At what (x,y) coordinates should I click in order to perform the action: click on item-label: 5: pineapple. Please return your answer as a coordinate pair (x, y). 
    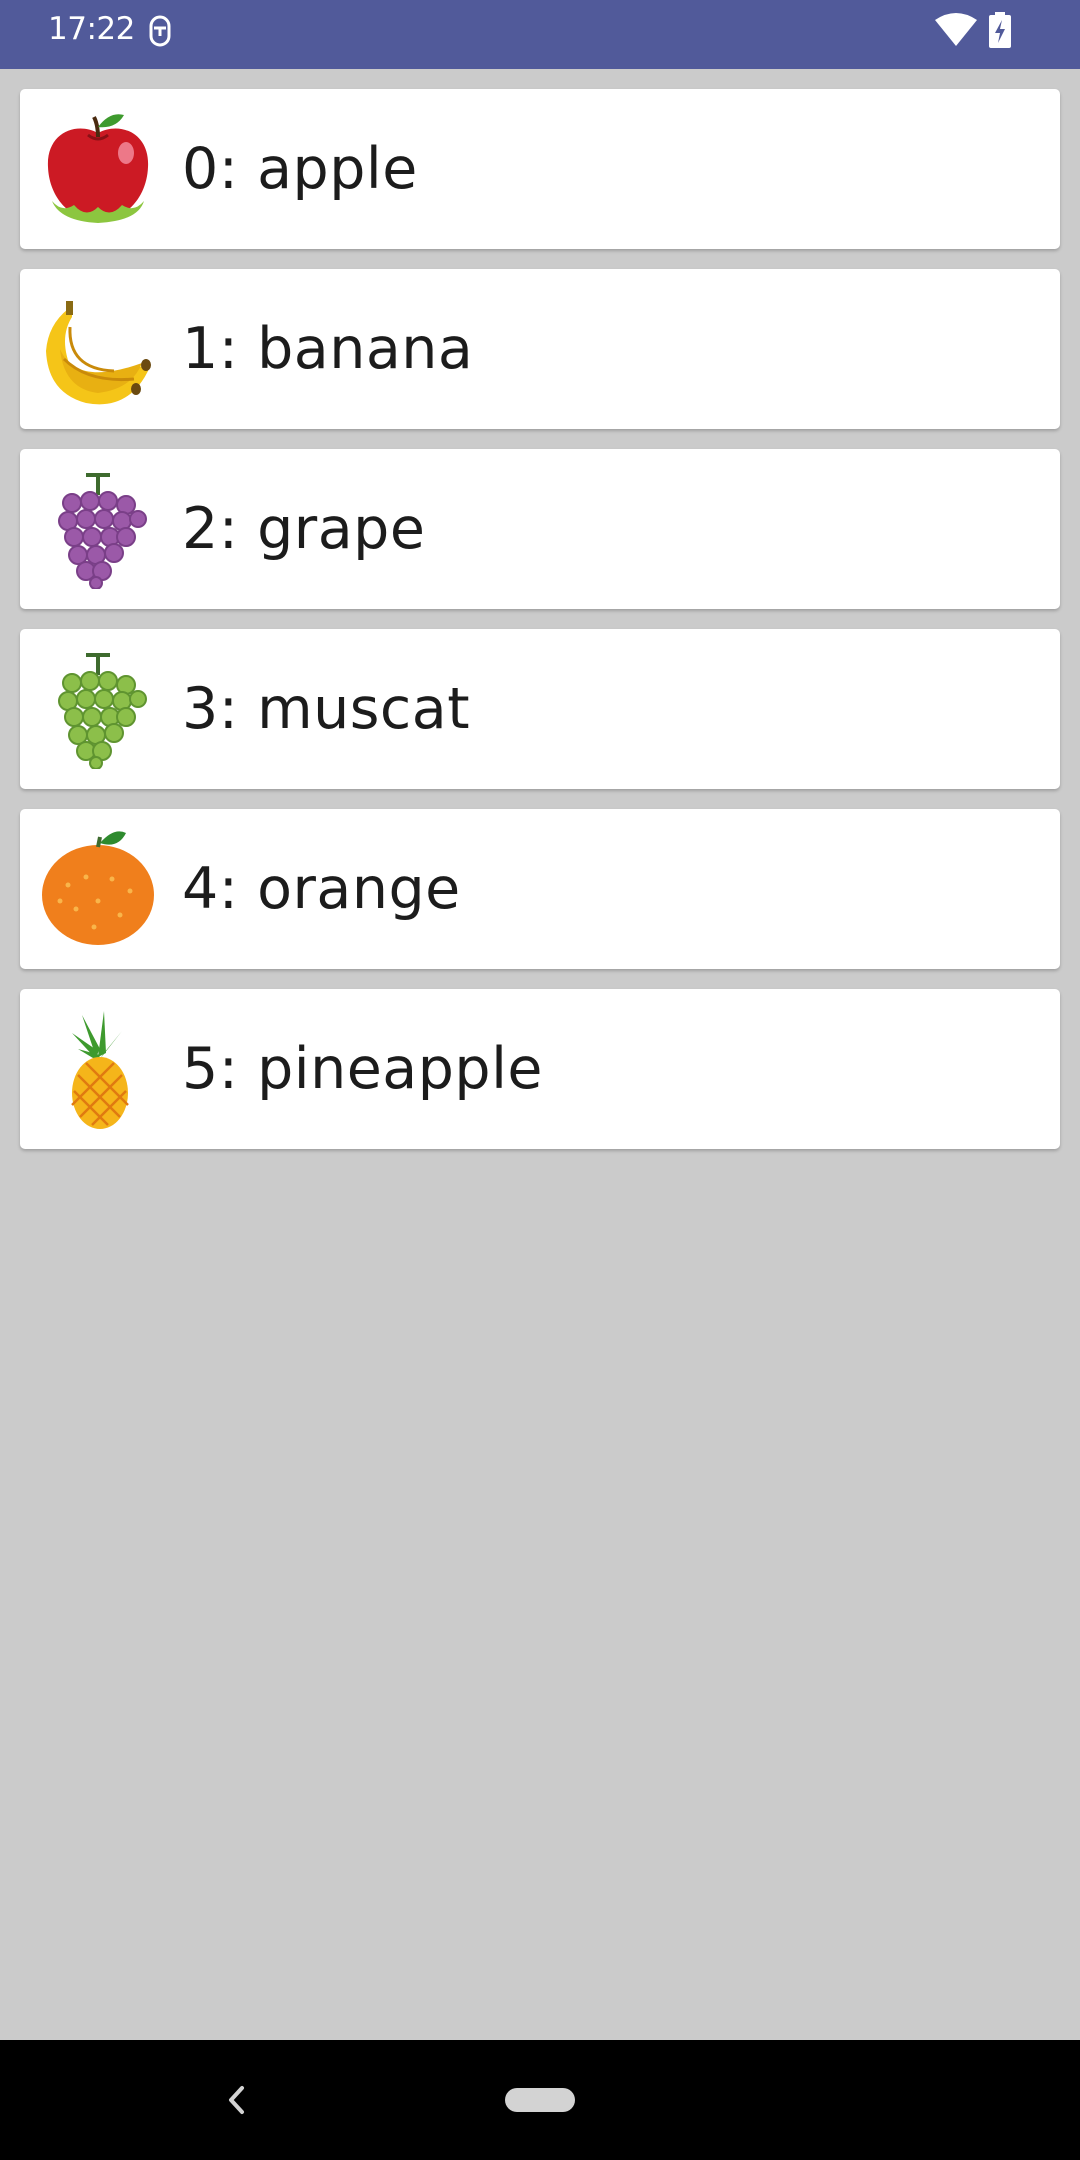
    Looking at the image, I should click on (362, 1069).